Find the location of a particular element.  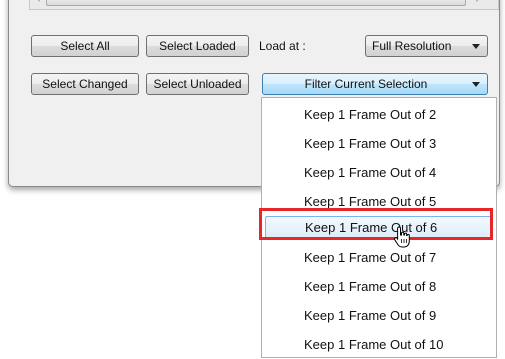

select-unloaded-button: Select Unloaded is located at coordinates (197, 84).